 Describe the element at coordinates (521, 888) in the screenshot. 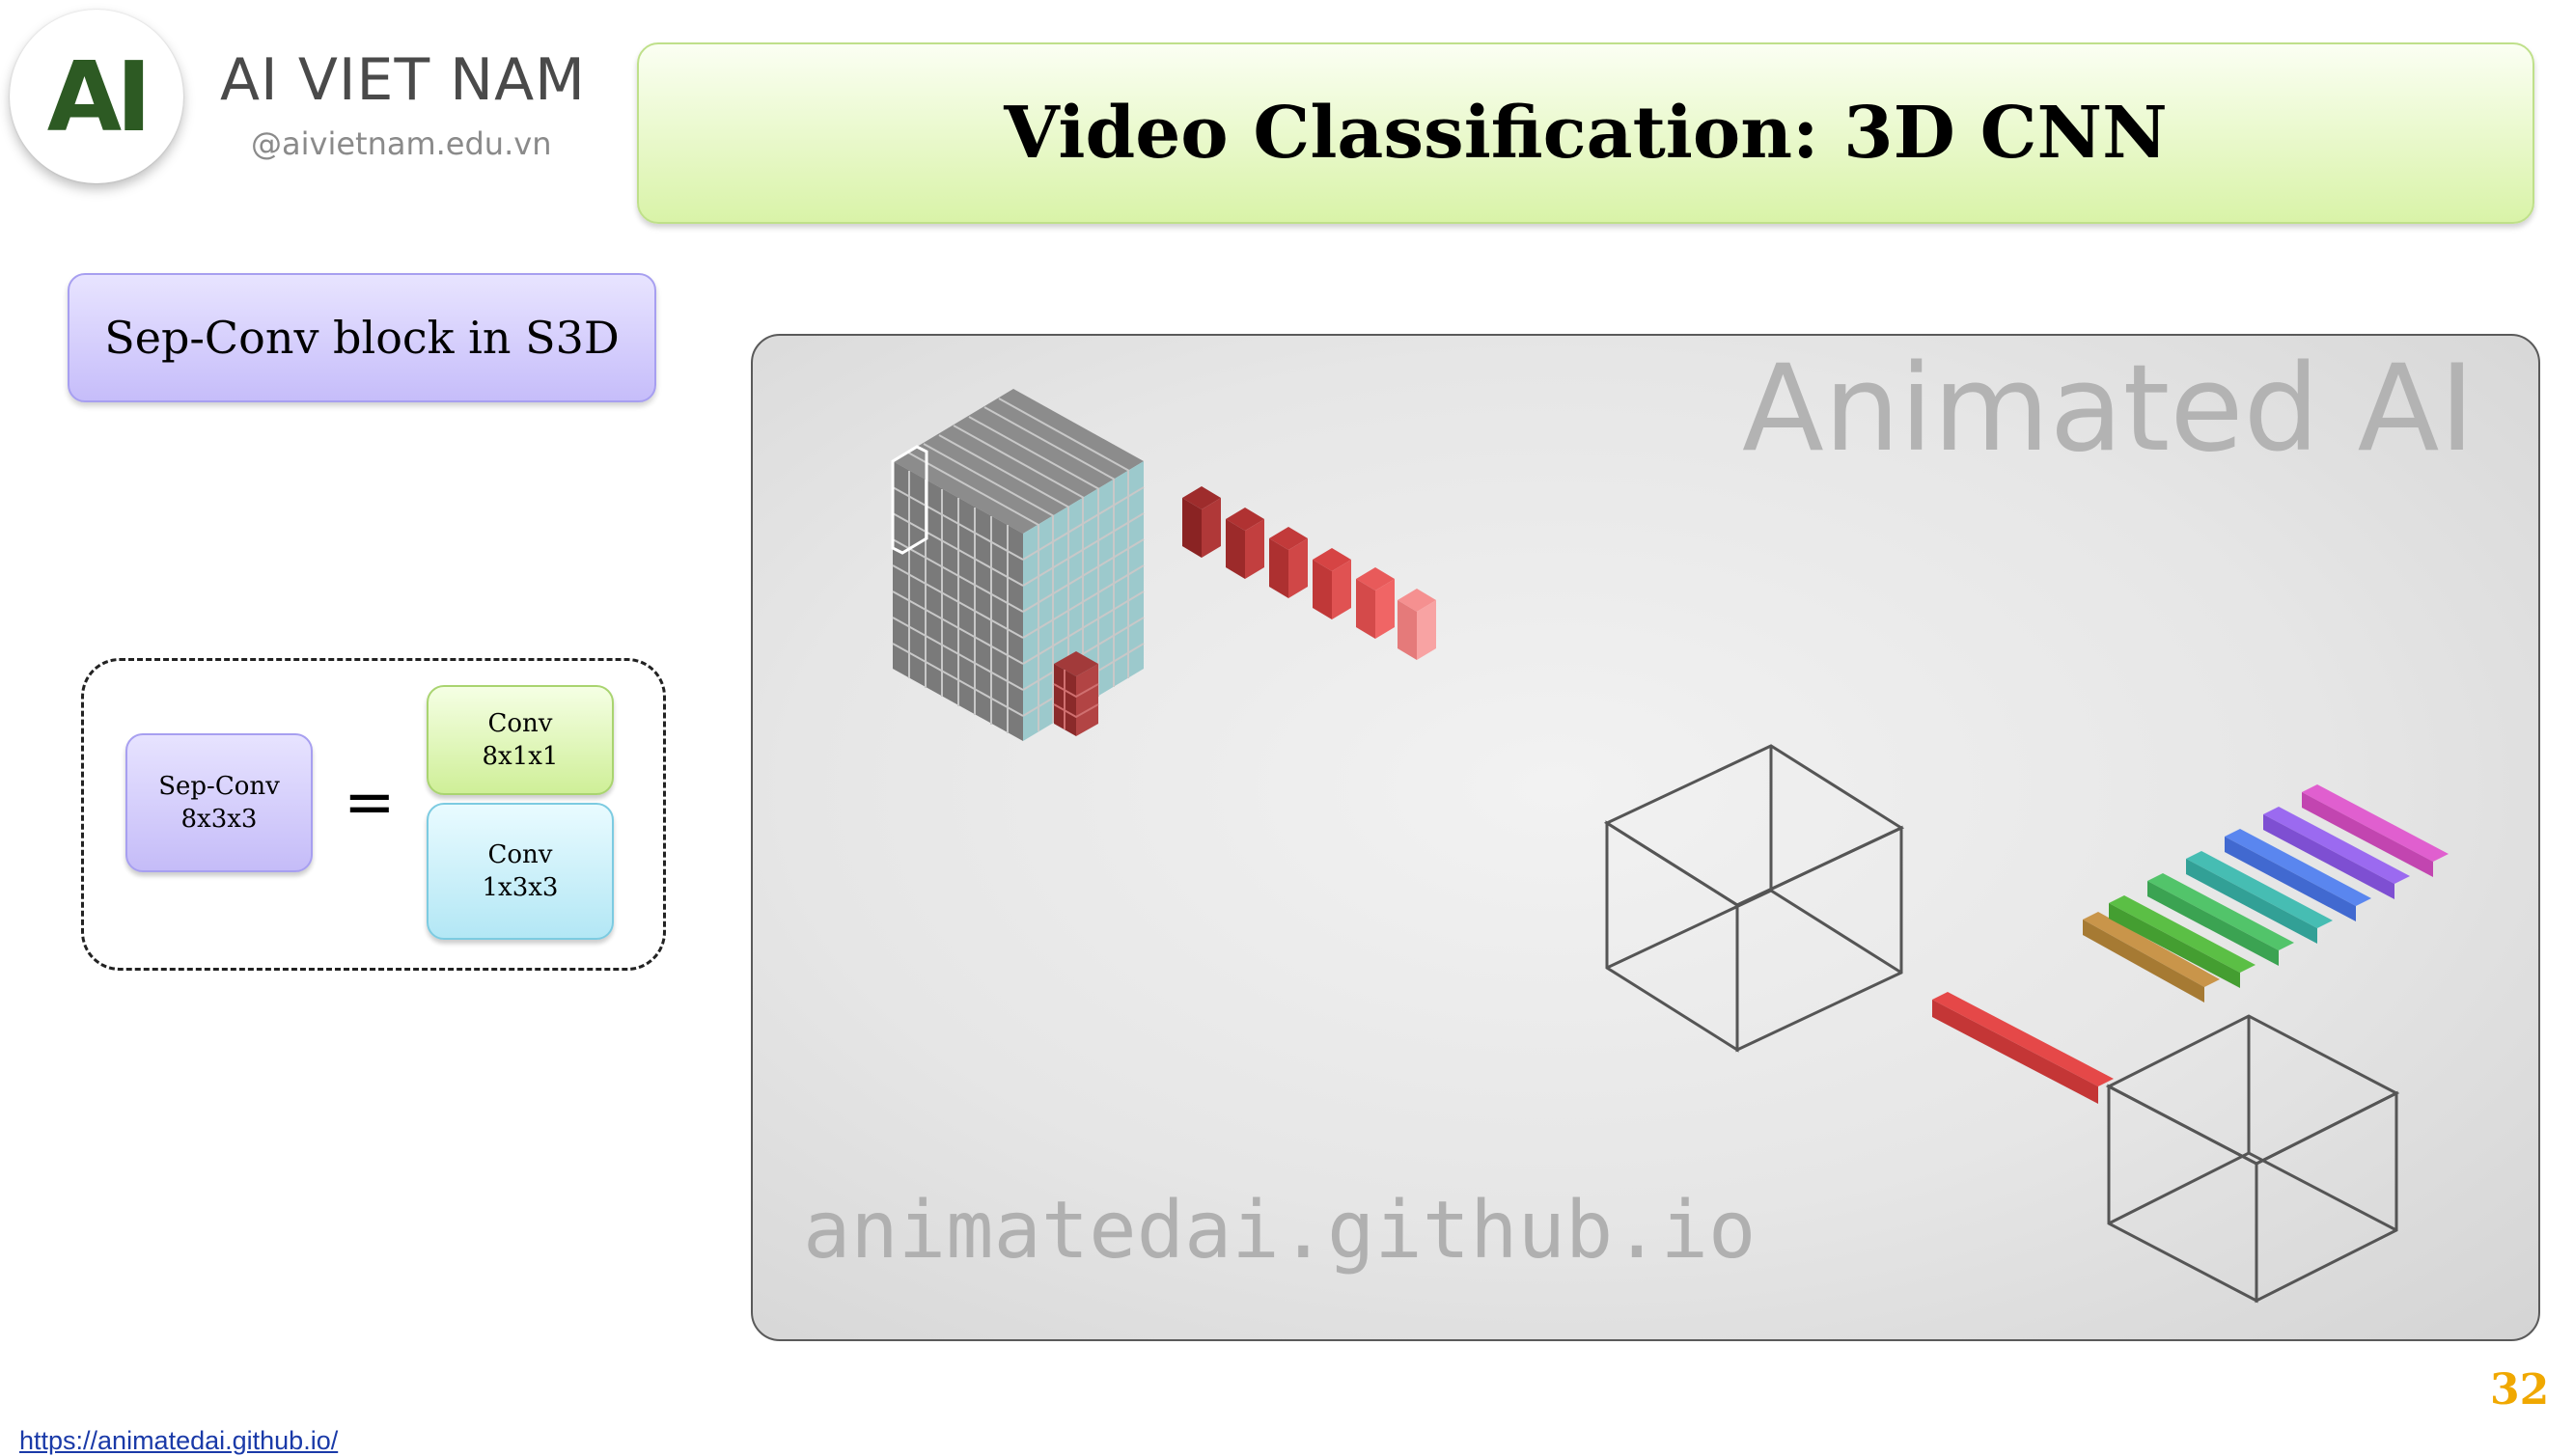

I see `conv2-line2: 1x3x3` at that location.